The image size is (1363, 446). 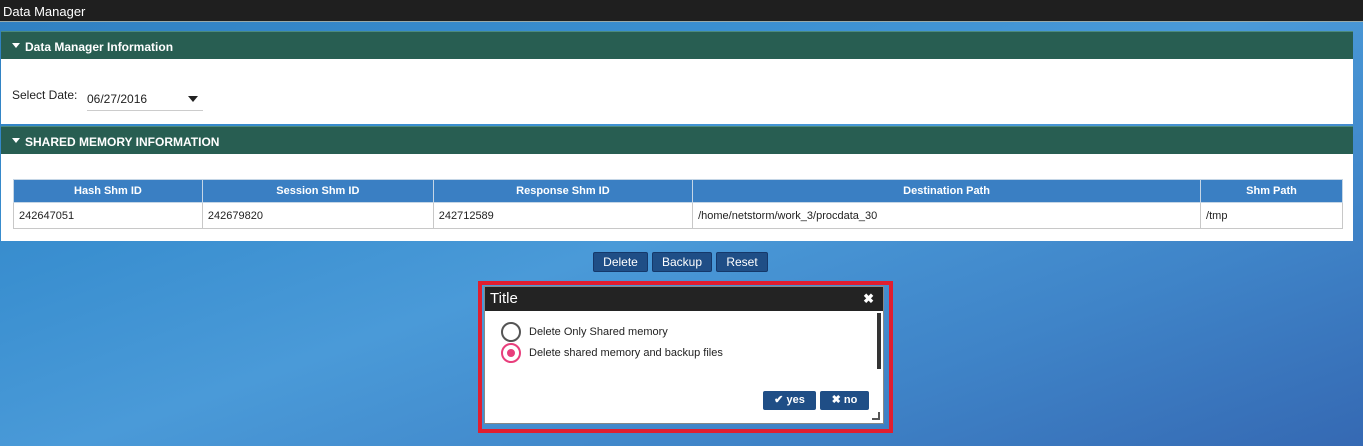 I want to click on yes-button: ✔ yes, so click(x=789, y=400).